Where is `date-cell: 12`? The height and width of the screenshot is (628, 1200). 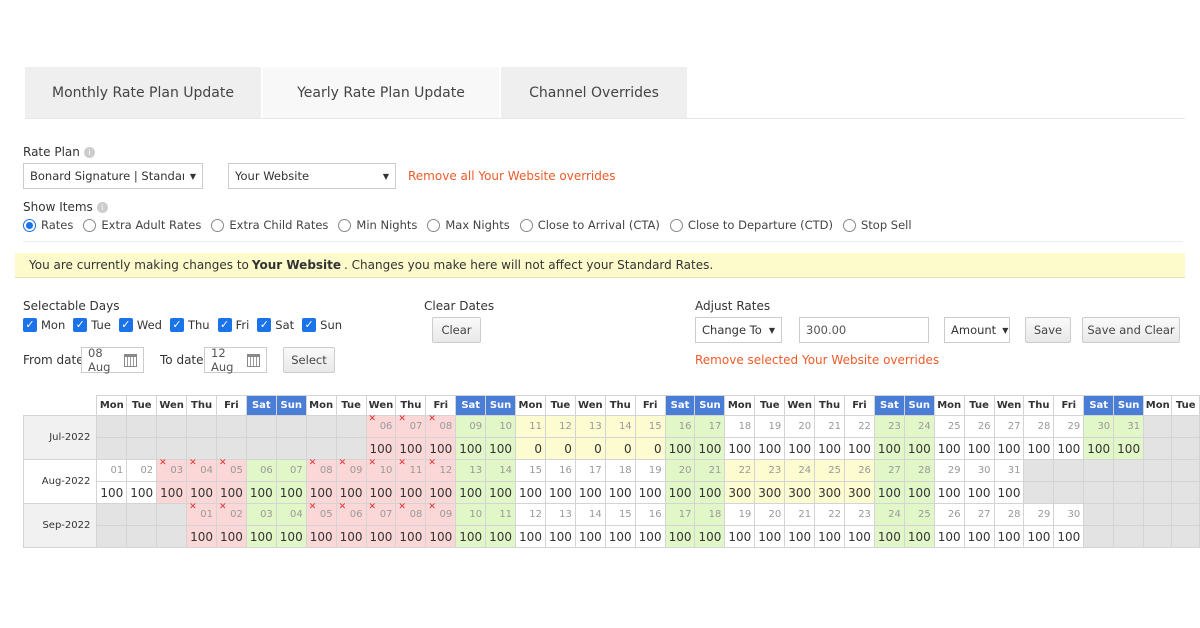 date-cell: 12 is located at coordinates (560, 426).